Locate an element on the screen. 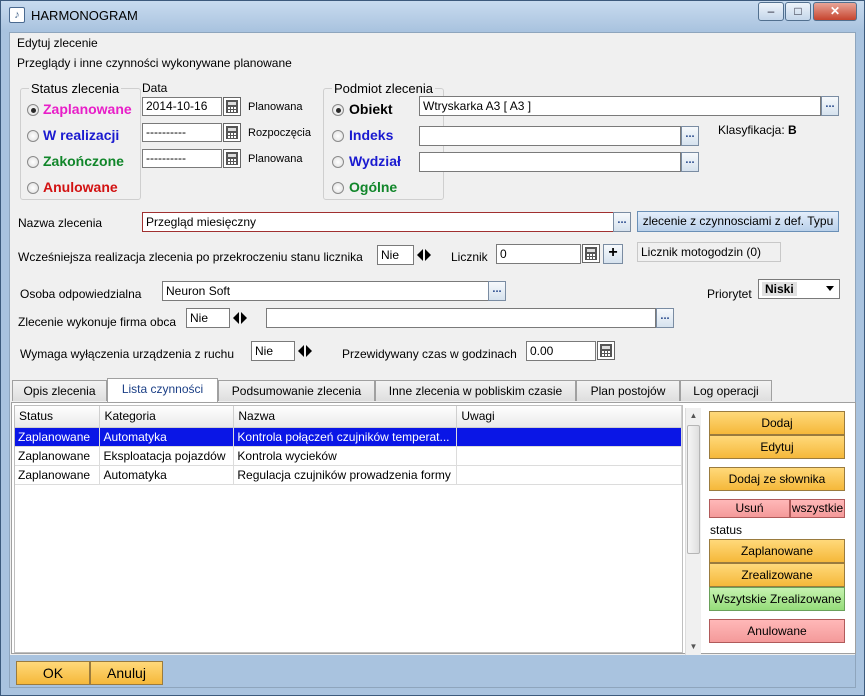 Image resolution: width=865 pixels, height=696 pixels. title-bar: ♪ HARMONOGRAM – □ ✕ is located at coordinates (432, 16).